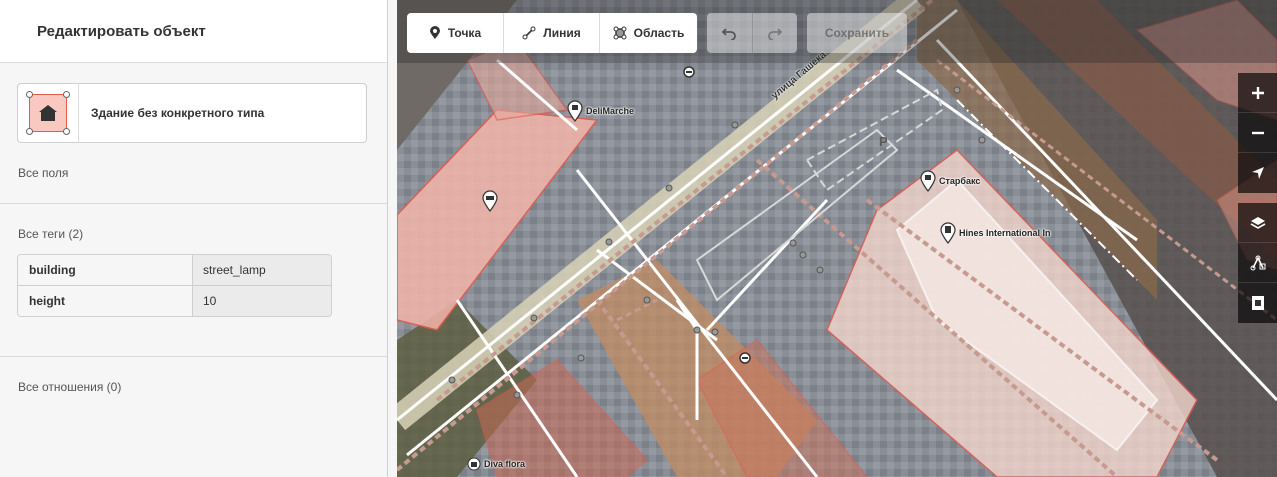 Image resolution: width=1277 pixels, height=477 pixels. I want to click on map-data-button, so click(1257, 263).